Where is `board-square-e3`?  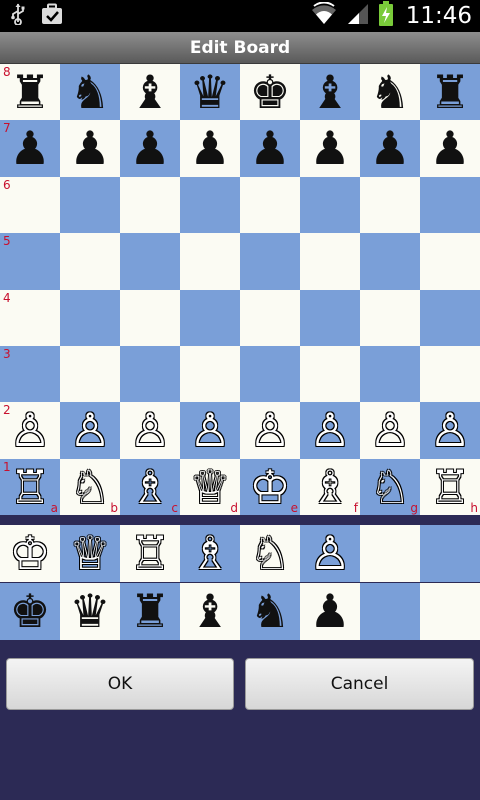
board-square-e3 is located at coordinates (270, 374).